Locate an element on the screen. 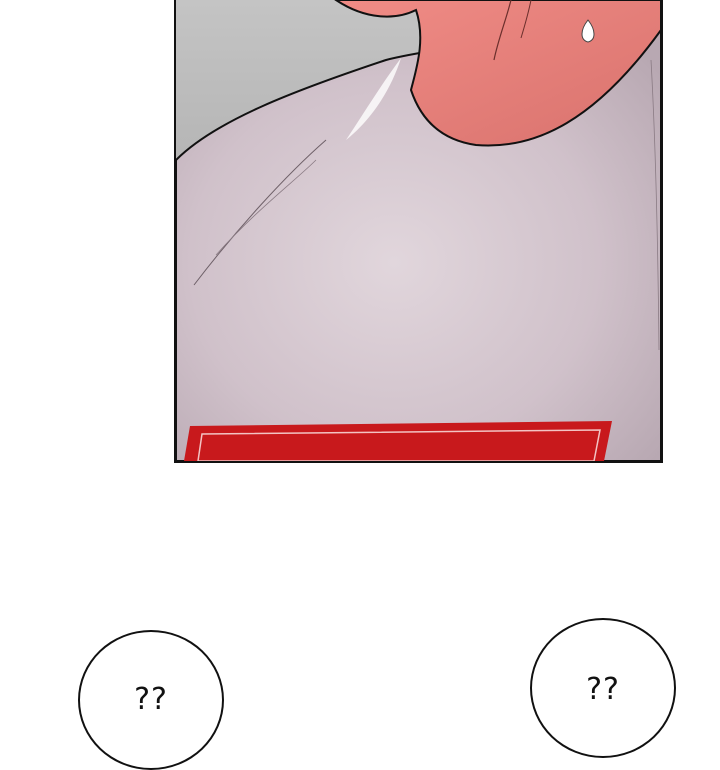  shirt-emblem is located at coordinates (398, 441).